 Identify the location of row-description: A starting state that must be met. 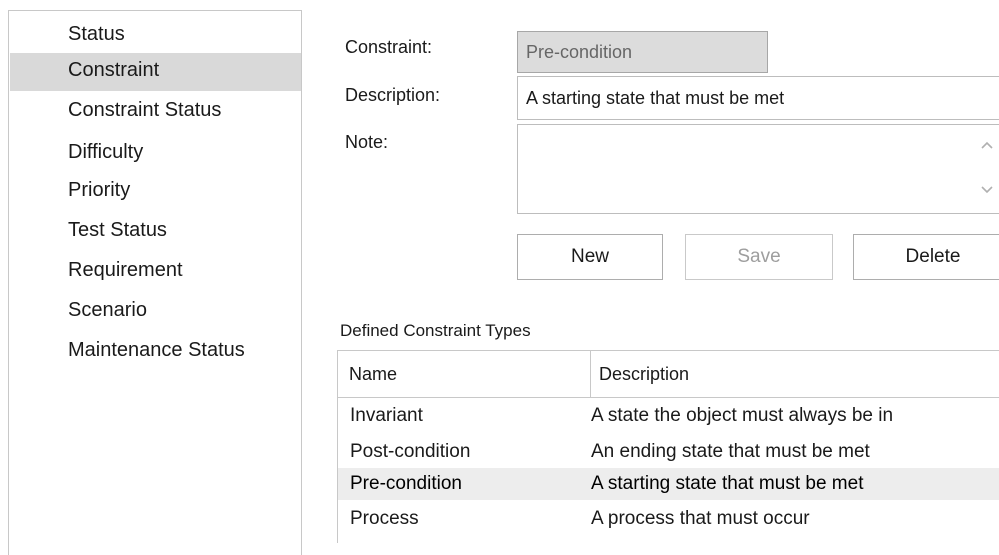
(727, 483).